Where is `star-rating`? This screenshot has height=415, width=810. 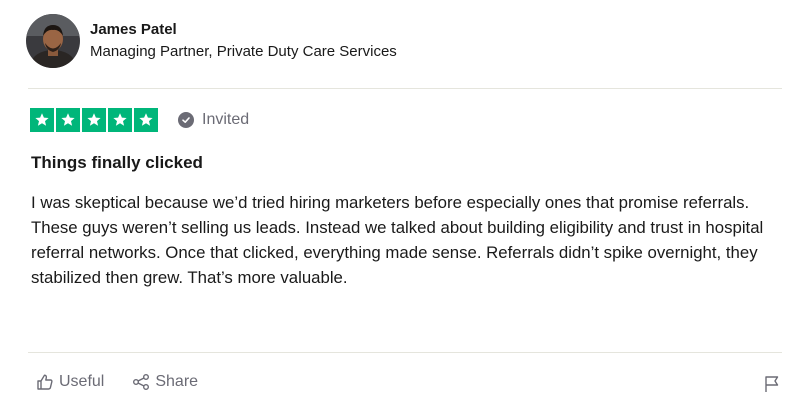 star-rating is located at coordinates (94, 120).